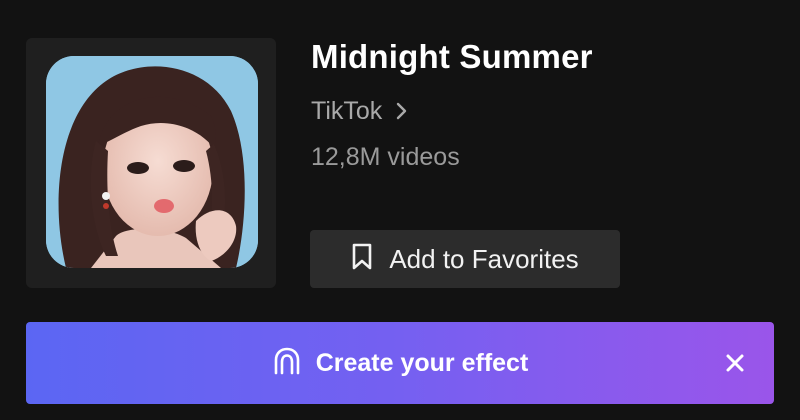  I want to click on close-banner-button, so click(735, 363).